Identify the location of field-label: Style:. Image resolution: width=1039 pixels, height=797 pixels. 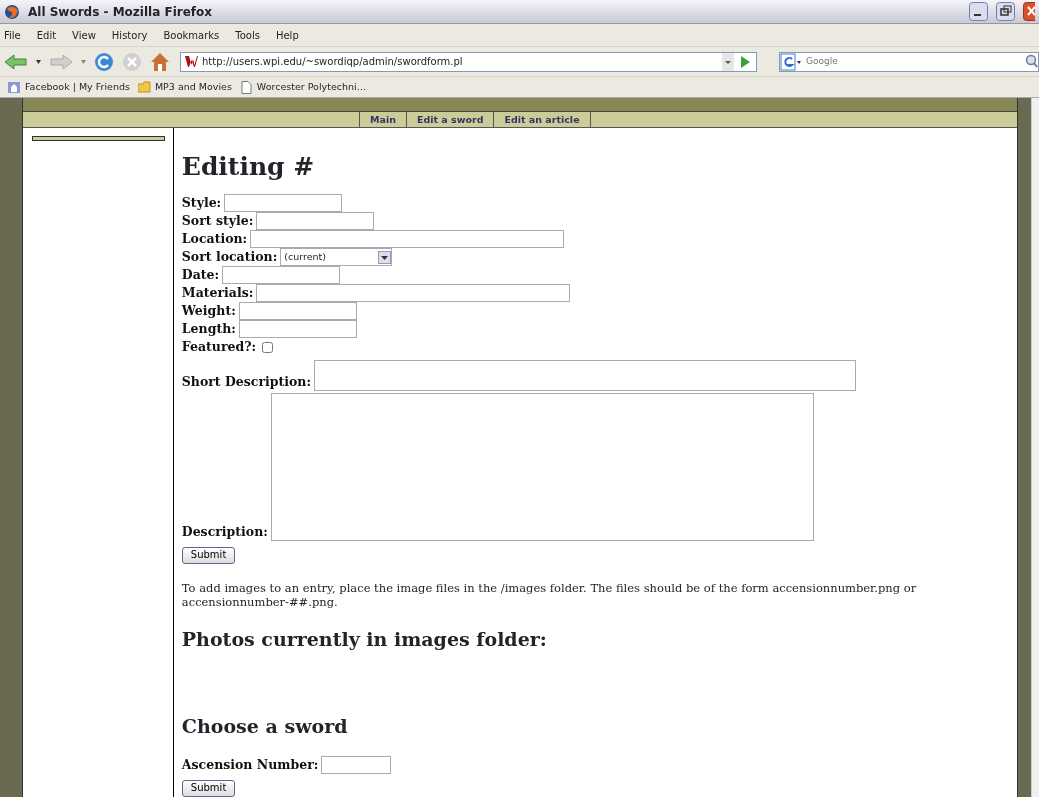
(201, 203).